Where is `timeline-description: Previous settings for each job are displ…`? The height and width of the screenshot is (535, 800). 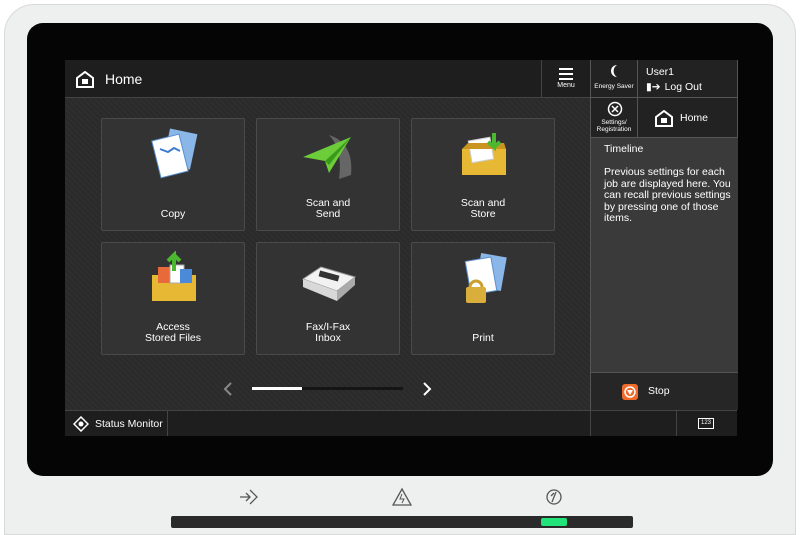
timeline-description: Previous settings for each job are displ… is located at coordinates (667, 195).